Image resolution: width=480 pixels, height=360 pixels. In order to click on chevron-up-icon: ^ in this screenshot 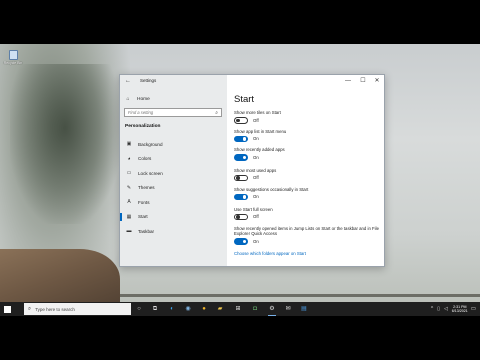, I will do `click(432, 309)`.